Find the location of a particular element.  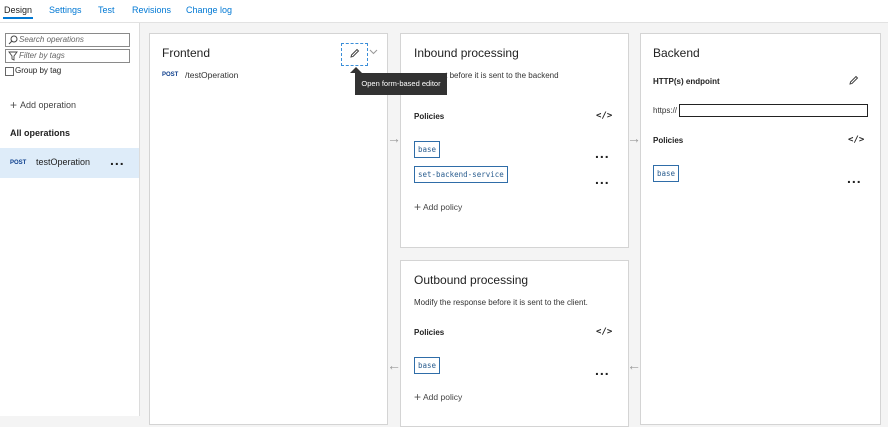

inbound-code-editor-icon: </> is located at coordinates (604, 116).